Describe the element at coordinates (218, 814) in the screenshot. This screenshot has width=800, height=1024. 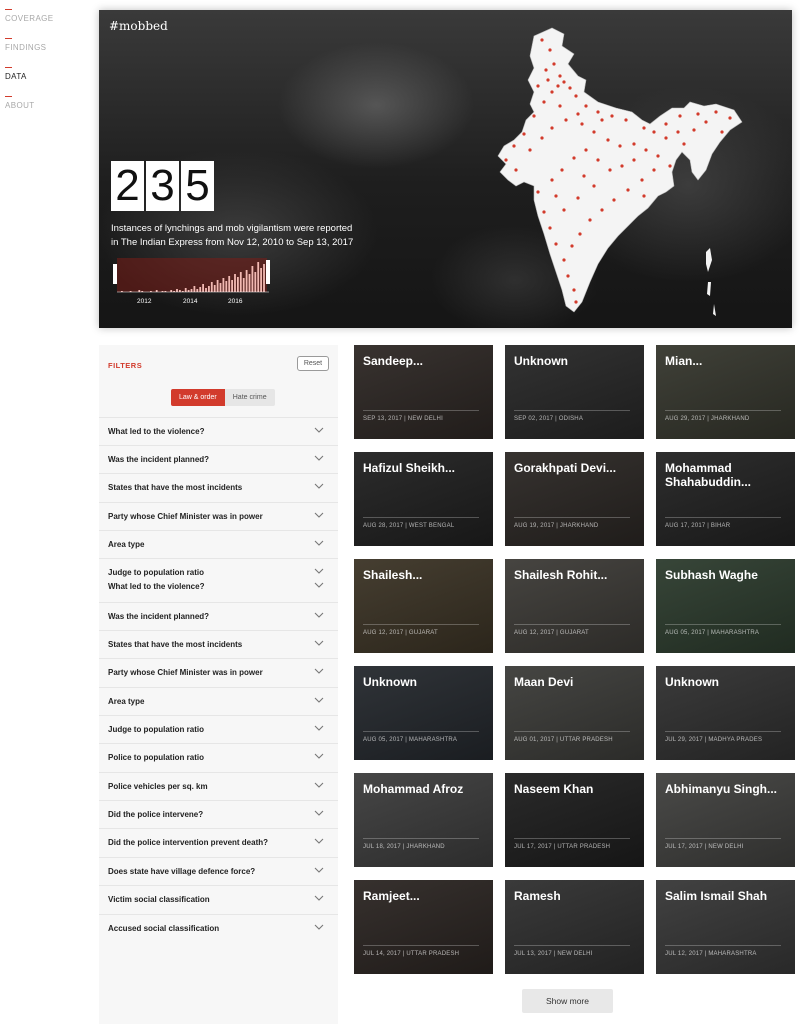
I see `filter-row: Did the police intervene?` at that location.